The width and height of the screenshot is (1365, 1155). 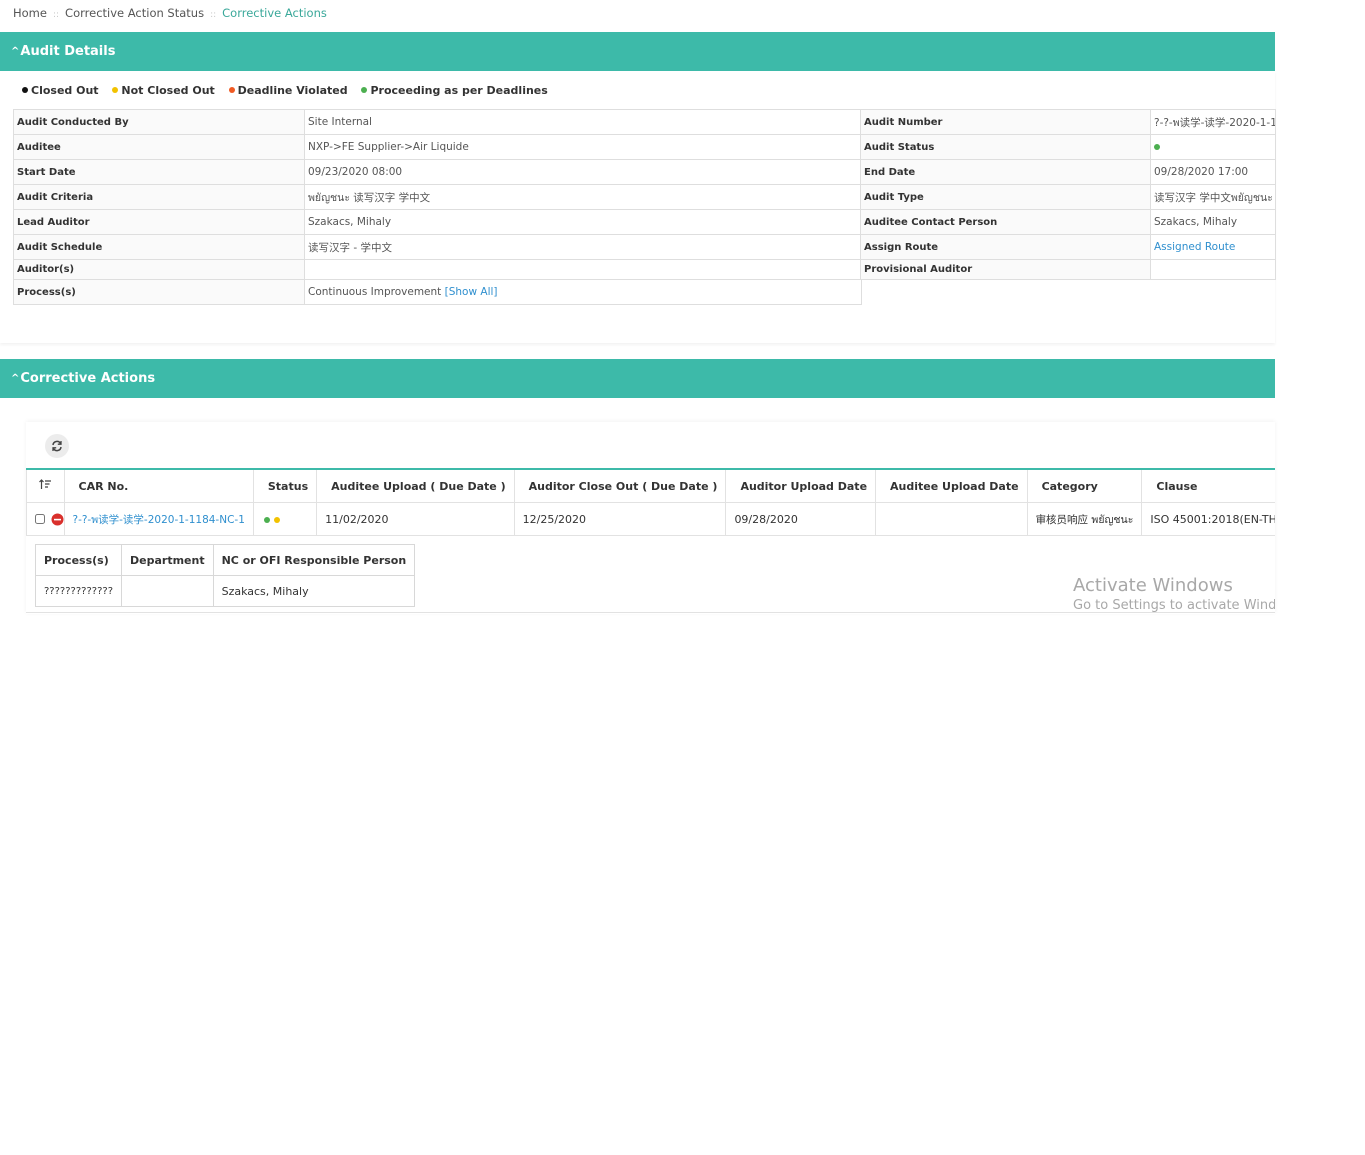 I want to click on refresh-icon, so click(x=57, y=446).